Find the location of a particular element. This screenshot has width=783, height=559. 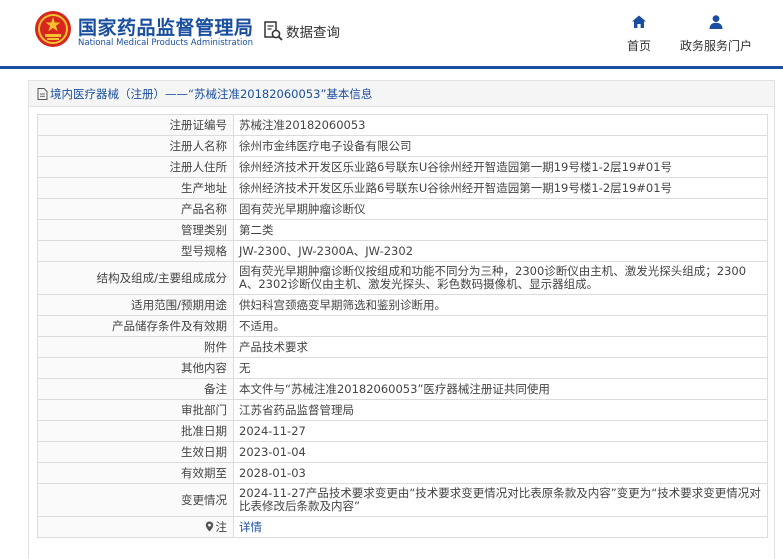

row-label: 批准日期 is located at coordinates (135, 431).